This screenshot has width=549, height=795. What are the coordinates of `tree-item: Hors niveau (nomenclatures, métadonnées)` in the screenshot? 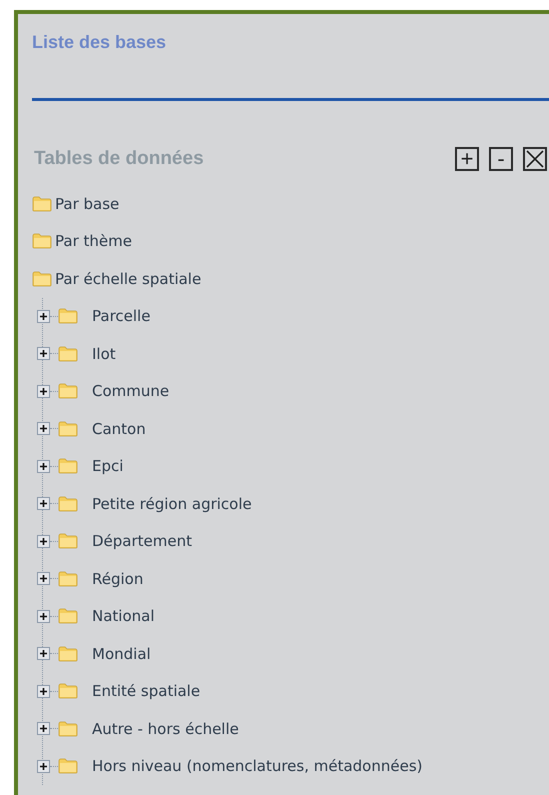 It's located at (257, 766).